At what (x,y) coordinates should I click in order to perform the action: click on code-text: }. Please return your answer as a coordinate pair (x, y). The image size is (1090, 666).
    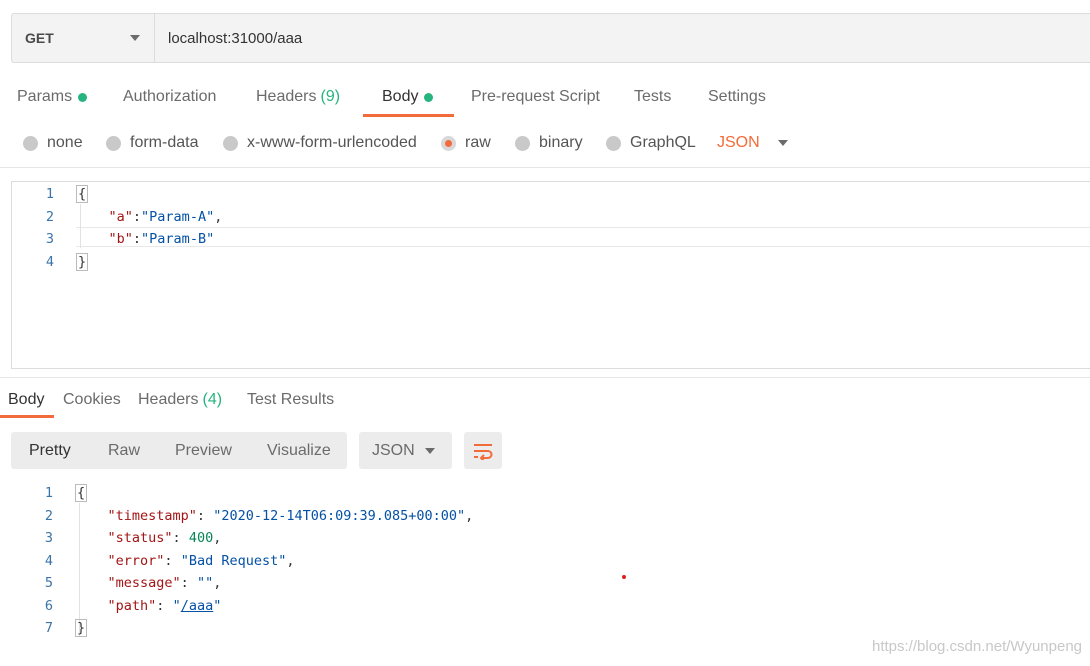
    Looking at the image, I should click on (82, 262).